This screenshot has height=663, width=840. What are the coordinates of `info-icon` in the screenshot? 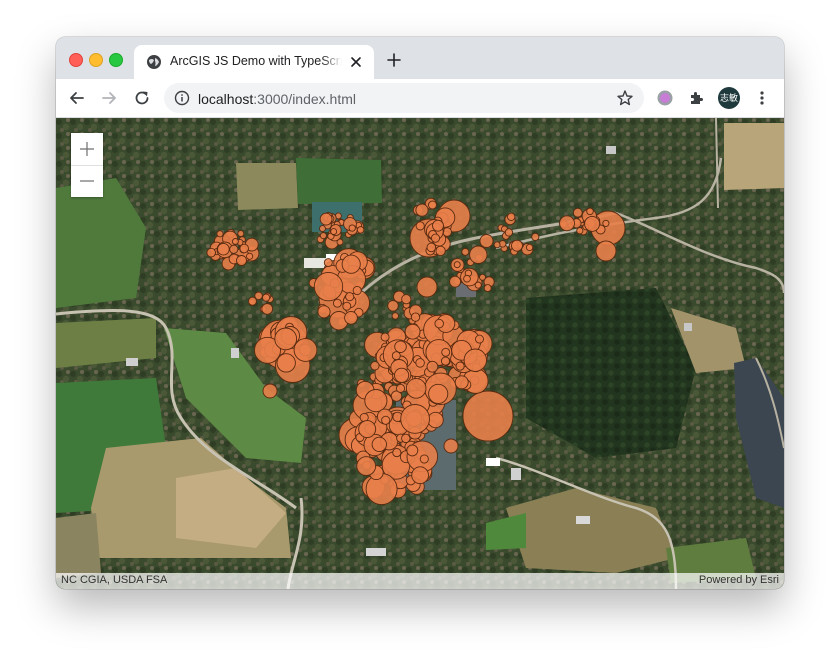 It's located at (182, 98).